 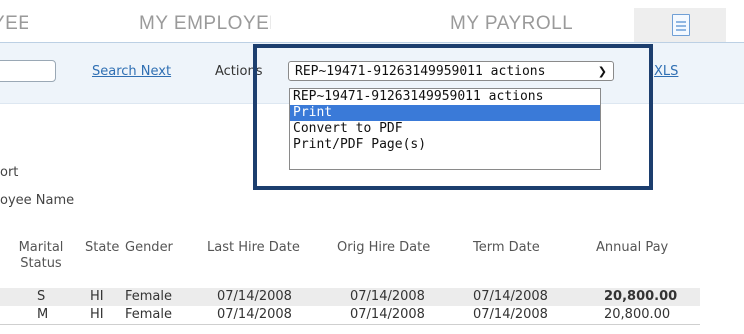 What do you see at coordinates (666, 71) in the screenshot?
I see `xls-export-link: XLS` at bounding box center [666, 71].